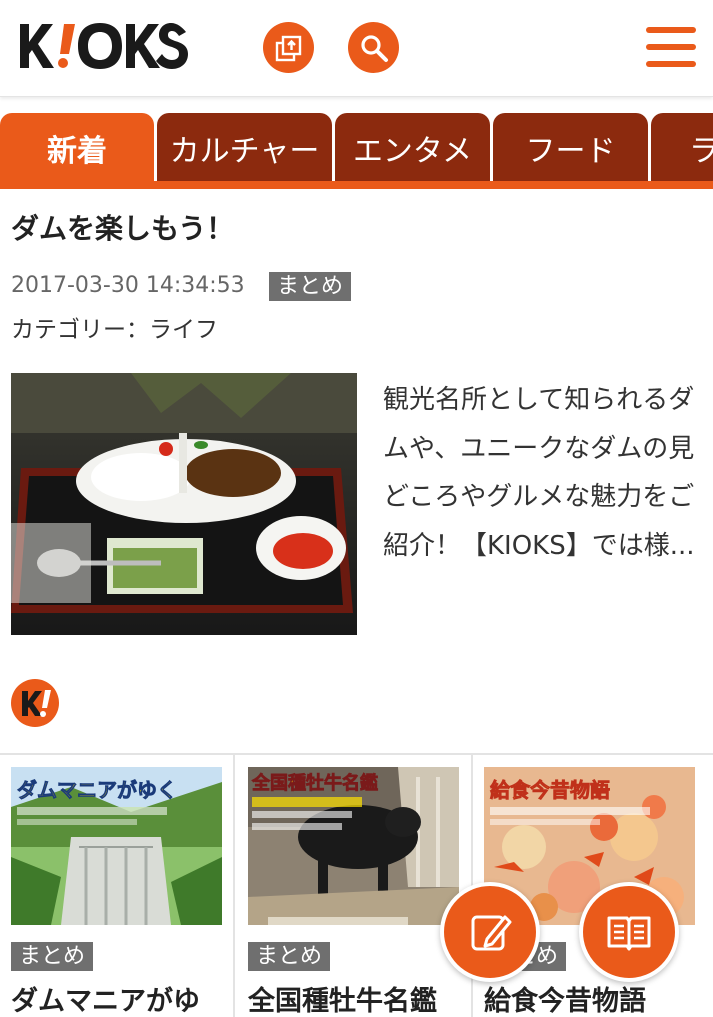 This screenshot has height=1017, width=713. Describe the element at coordinates (356, 754) in the screenshot. I see `cards-divider` at that location.